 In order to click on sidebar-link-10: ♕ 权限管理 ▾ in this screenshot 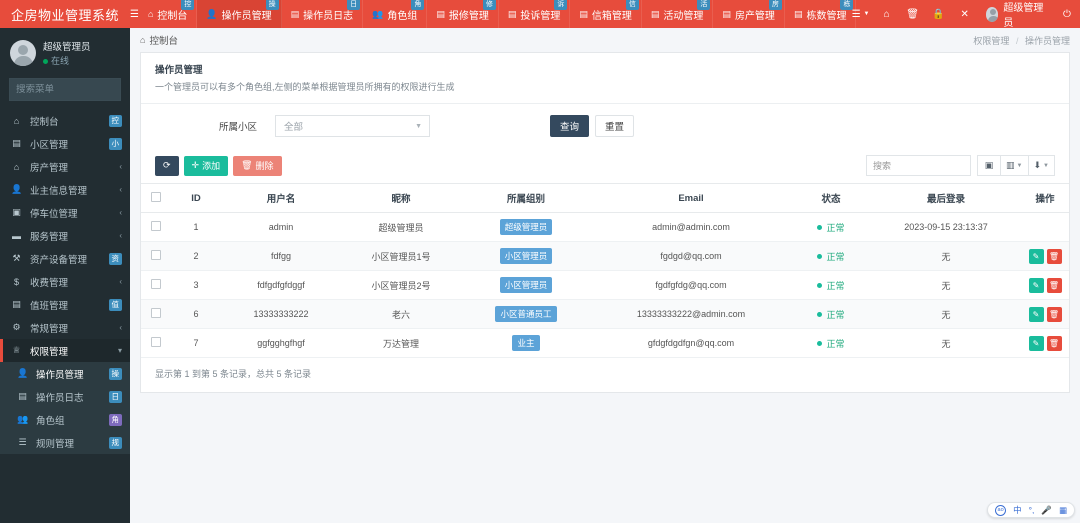, I will do `click(65, 351)`.